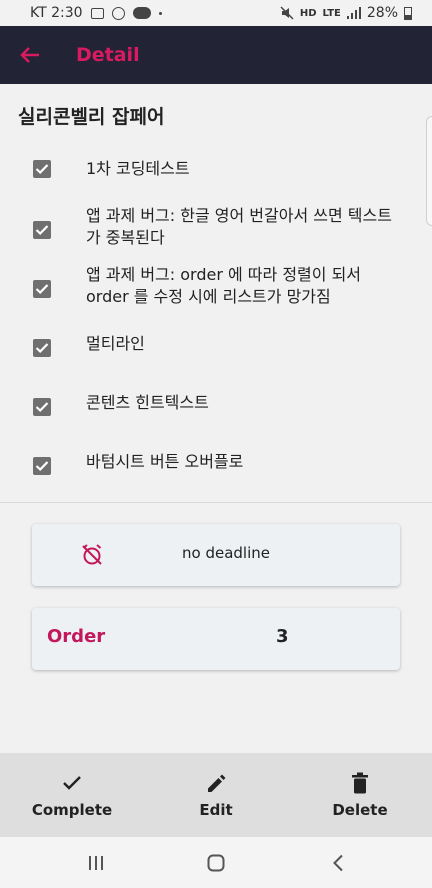 The height and width of the screenshot is (888, 432). I want to click on arrow-left-icon, so click(29, 55).